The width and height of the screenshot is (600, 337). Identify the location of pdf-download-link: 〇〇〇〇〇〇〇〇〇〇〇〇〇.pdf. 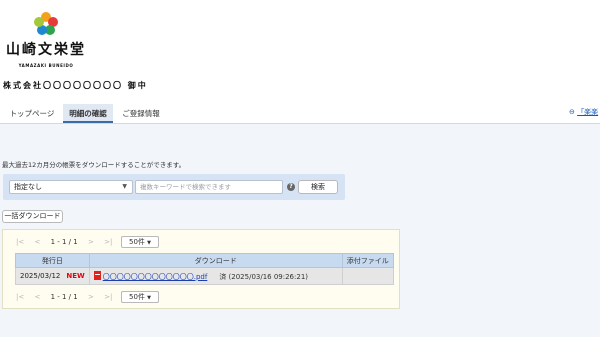
(155, 277).